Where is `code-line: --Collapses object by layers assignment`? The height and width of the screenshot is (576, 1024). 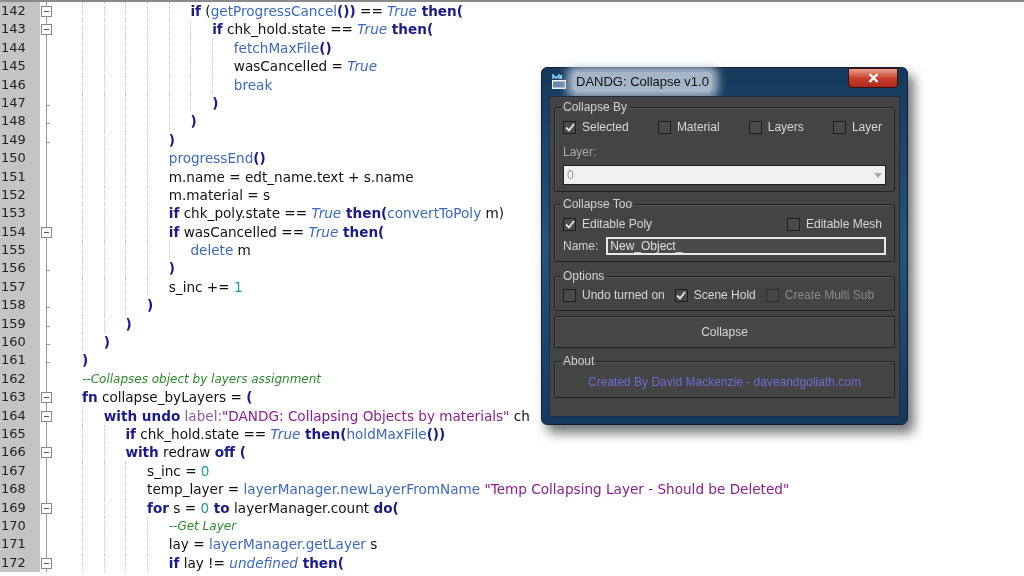
code-line: --Collapses object by layers assignment is located at coordinates (201, 380).